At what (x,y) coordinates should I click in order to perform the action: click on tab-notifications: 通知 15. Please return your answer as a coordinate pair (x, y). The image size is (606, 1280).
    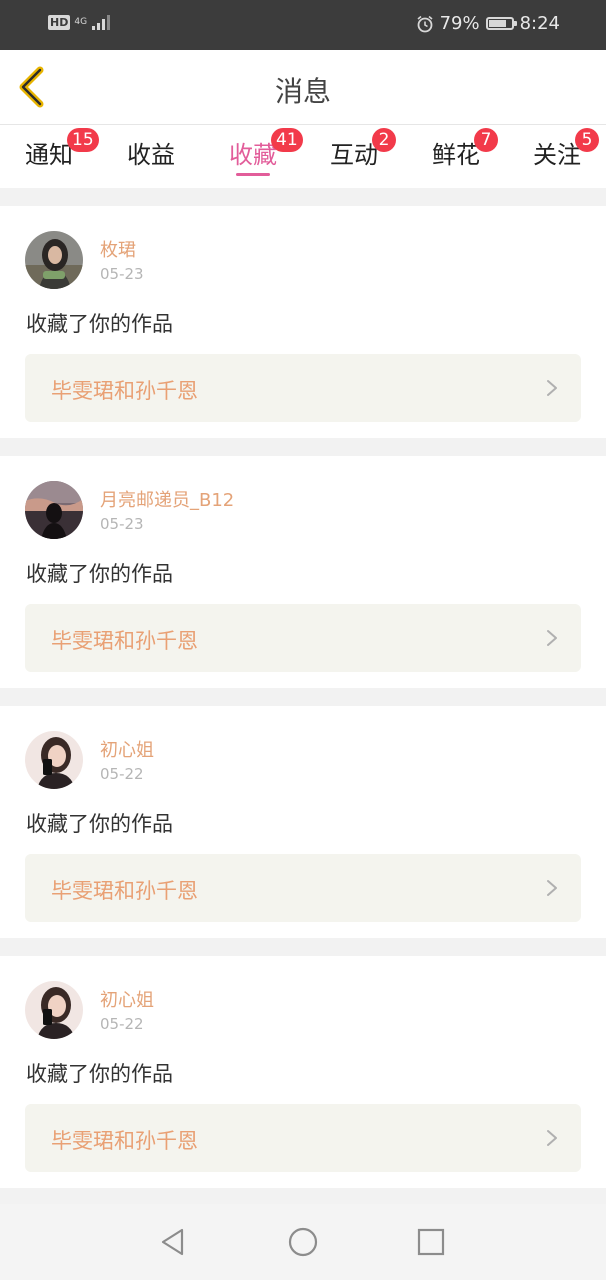
    Looking at the image, I should click on (62, 156).